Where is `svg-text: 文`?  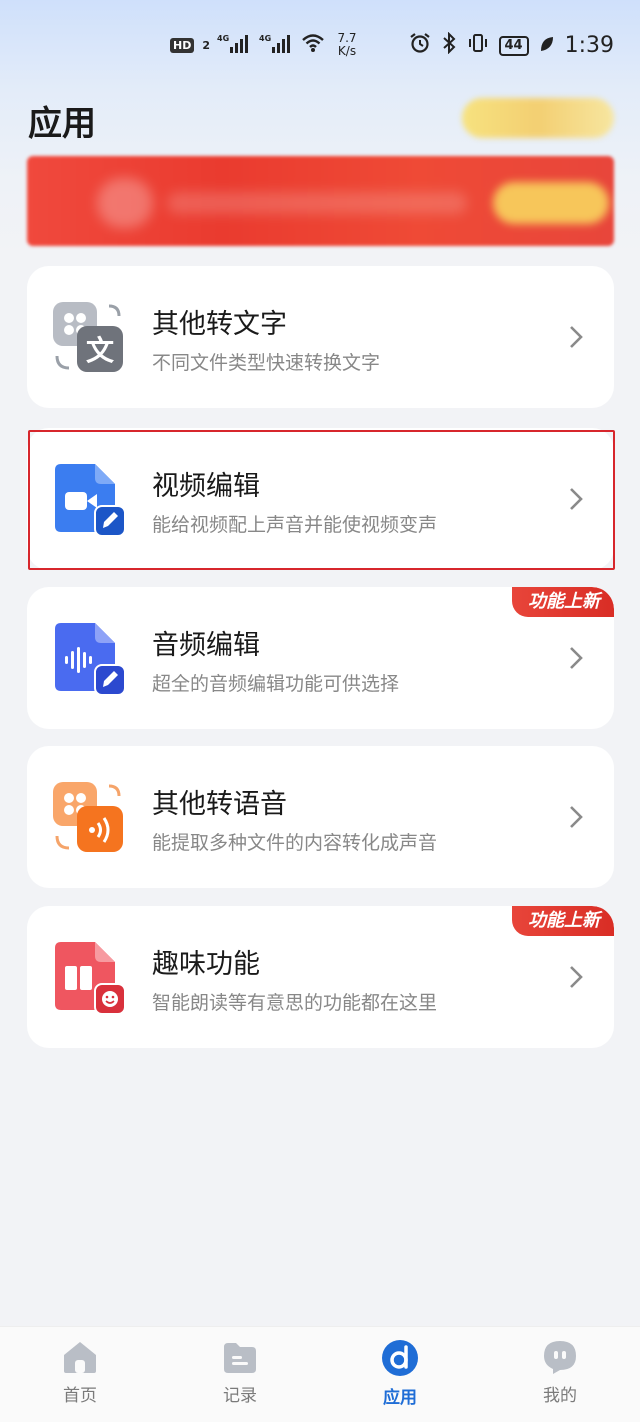 svg-text: 文 is located at coordinates (100, 350).